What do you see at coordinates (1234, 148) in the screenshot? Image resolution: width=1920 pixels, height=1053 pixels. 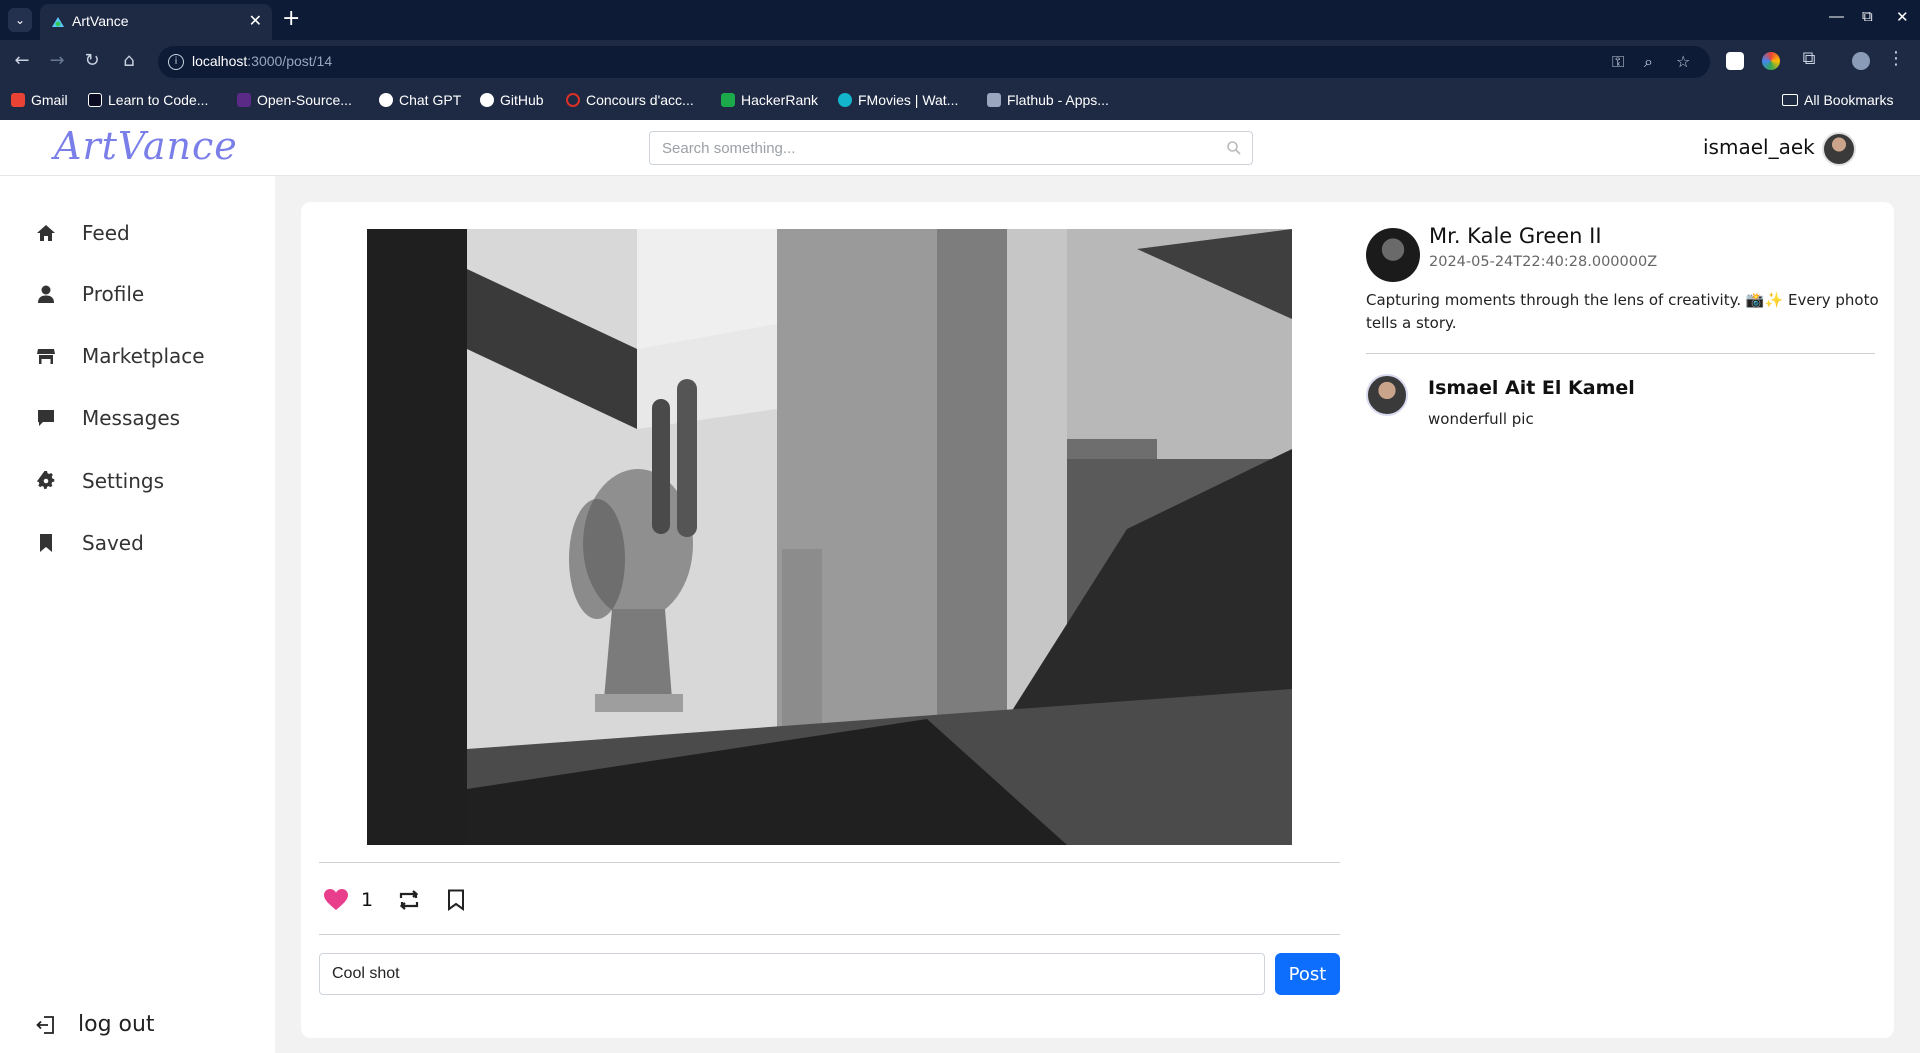 I see `search-icon` at bounding box center [1234, 148].